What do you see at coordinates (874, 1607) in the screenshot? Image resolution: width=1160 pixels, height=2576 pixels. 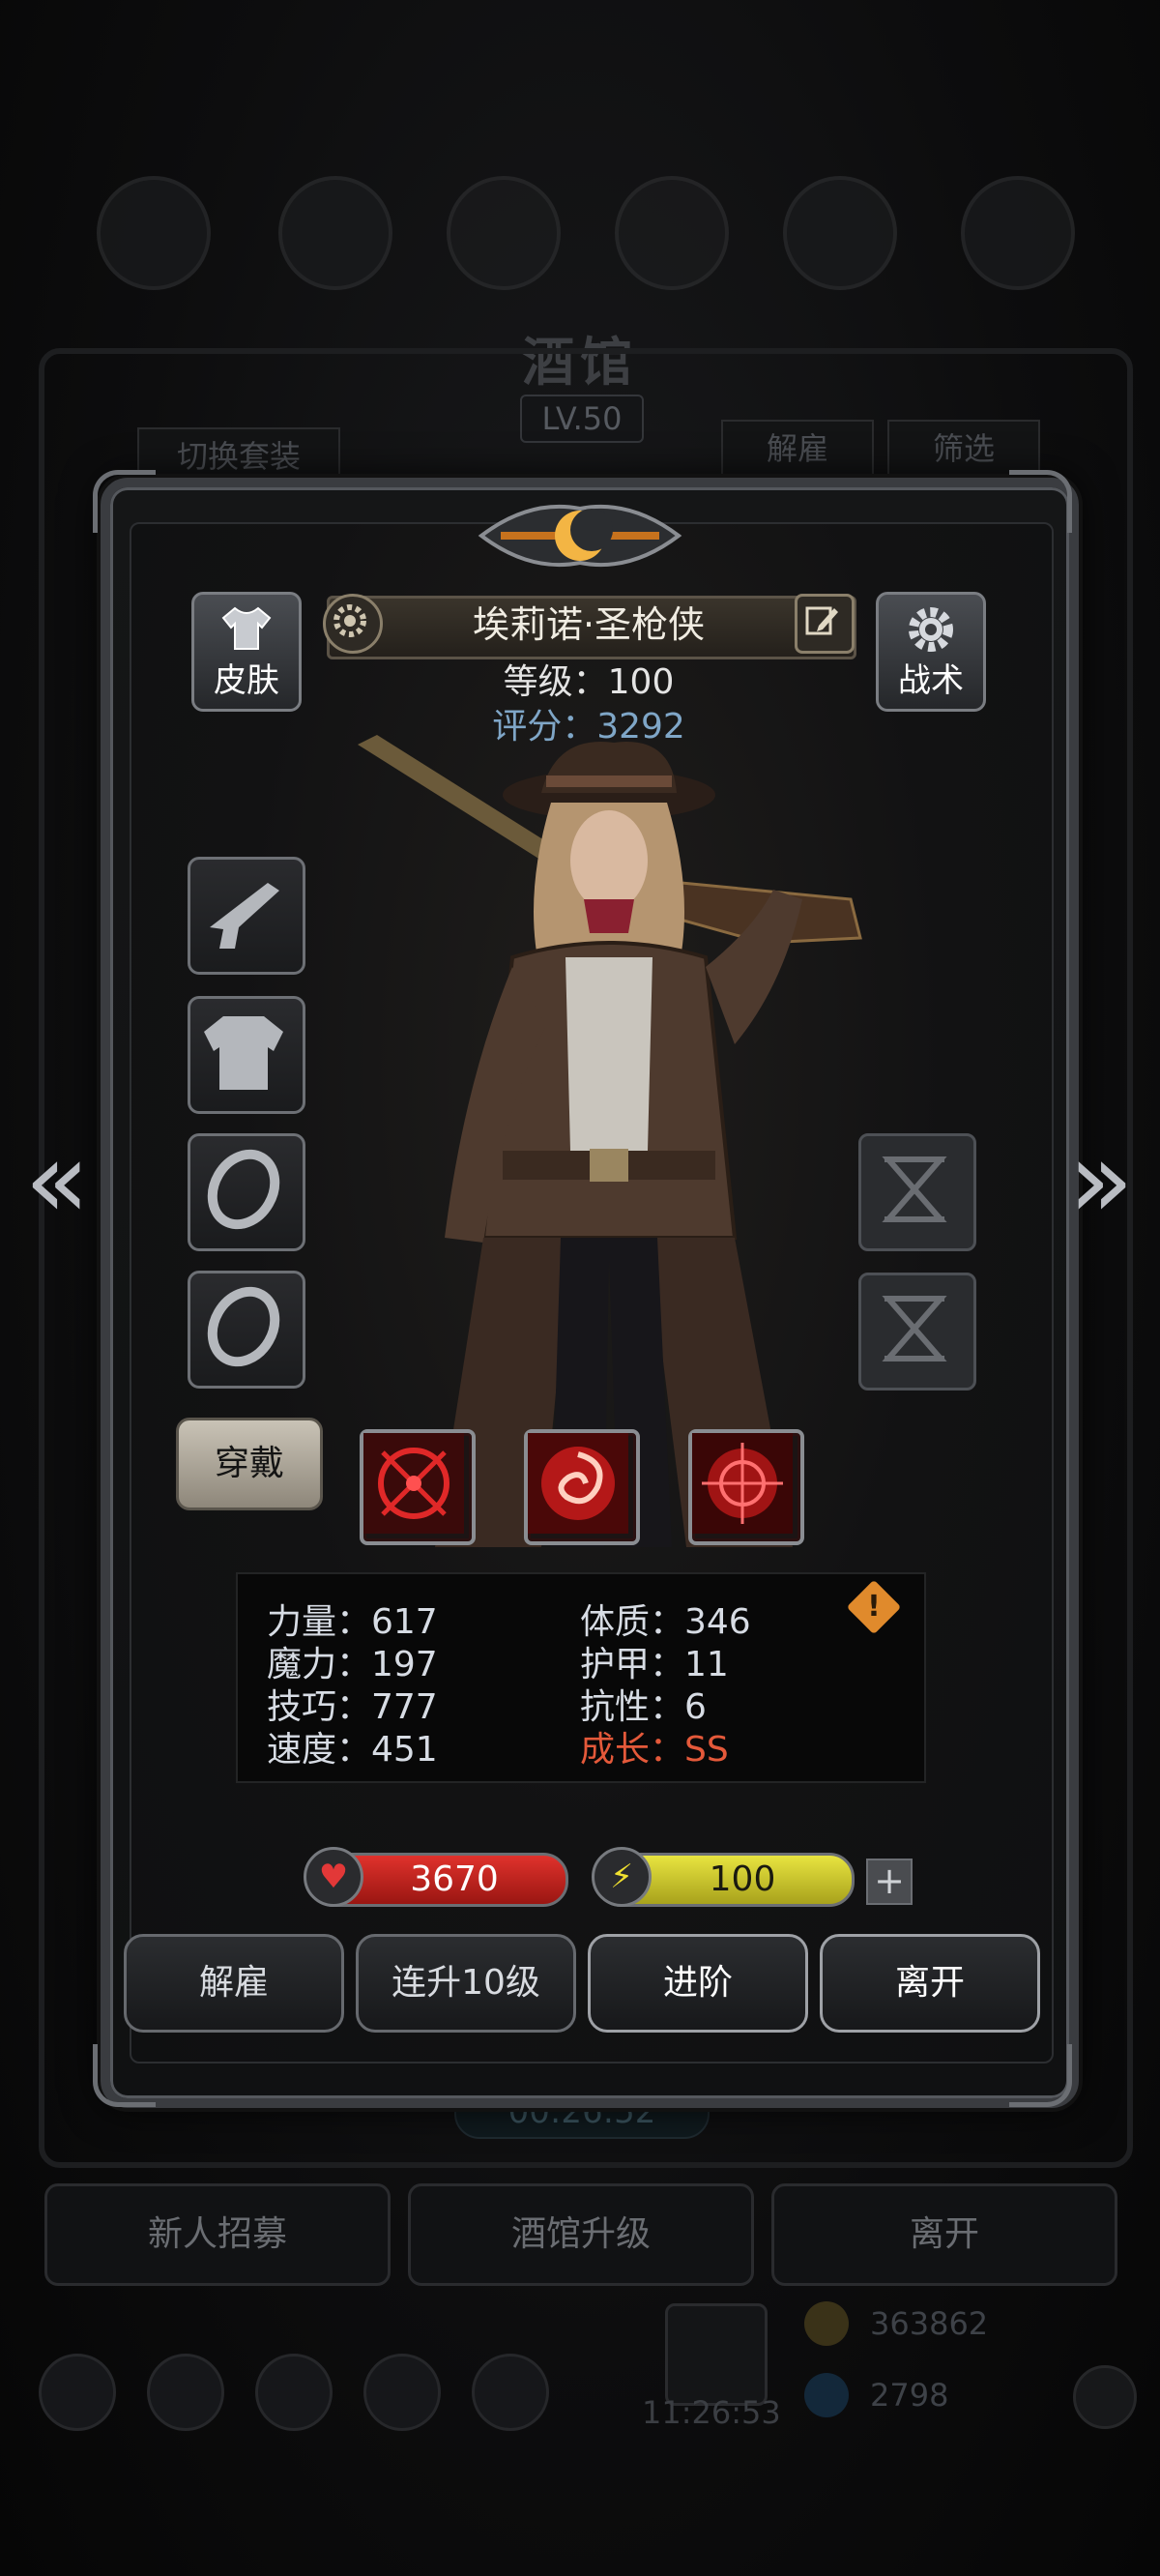 I see `warning-mark: !` at bounding box center [874, 1607].